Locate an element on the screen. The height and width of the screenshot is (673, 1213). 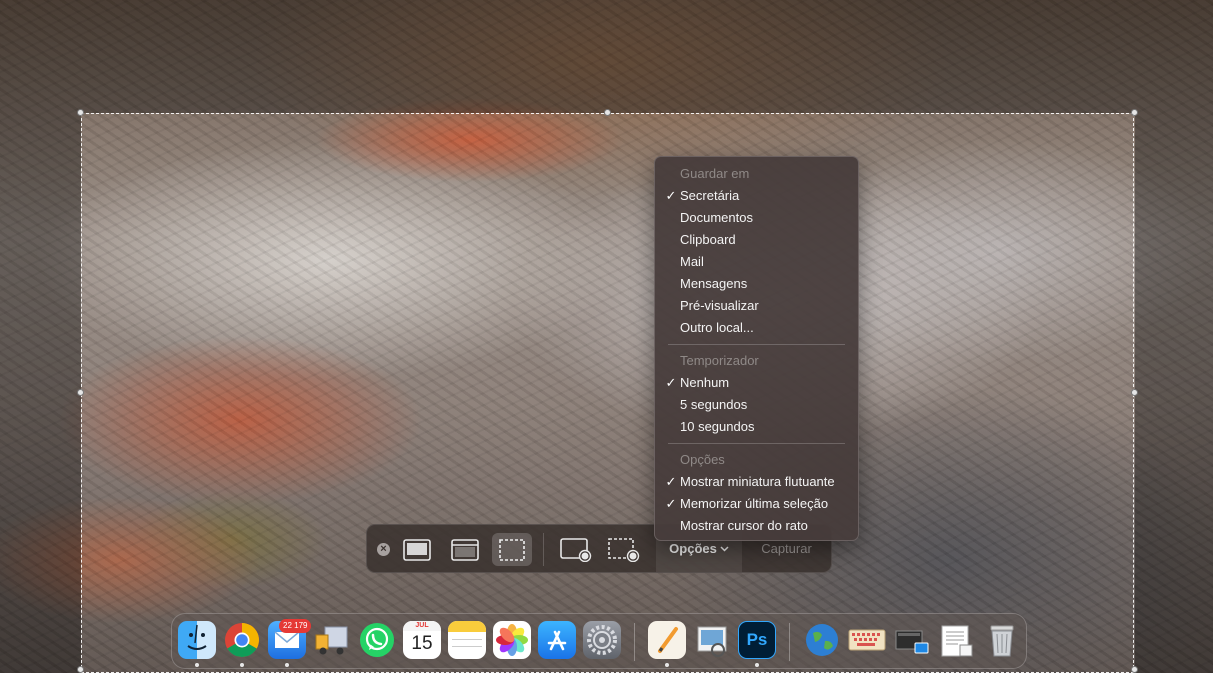
trash-icon is located at coordinates (1002, 640).